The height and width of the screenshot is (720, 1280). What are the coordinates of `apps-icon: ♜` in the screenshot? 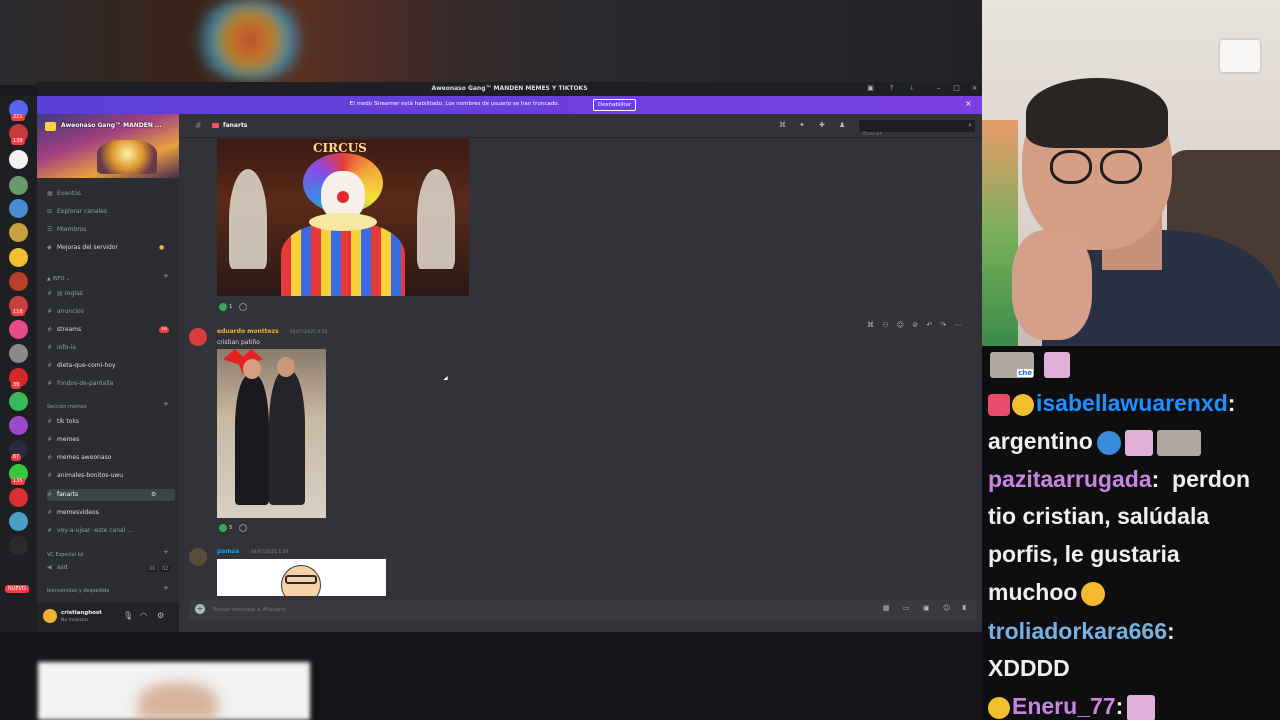 It's located at (964, 608).